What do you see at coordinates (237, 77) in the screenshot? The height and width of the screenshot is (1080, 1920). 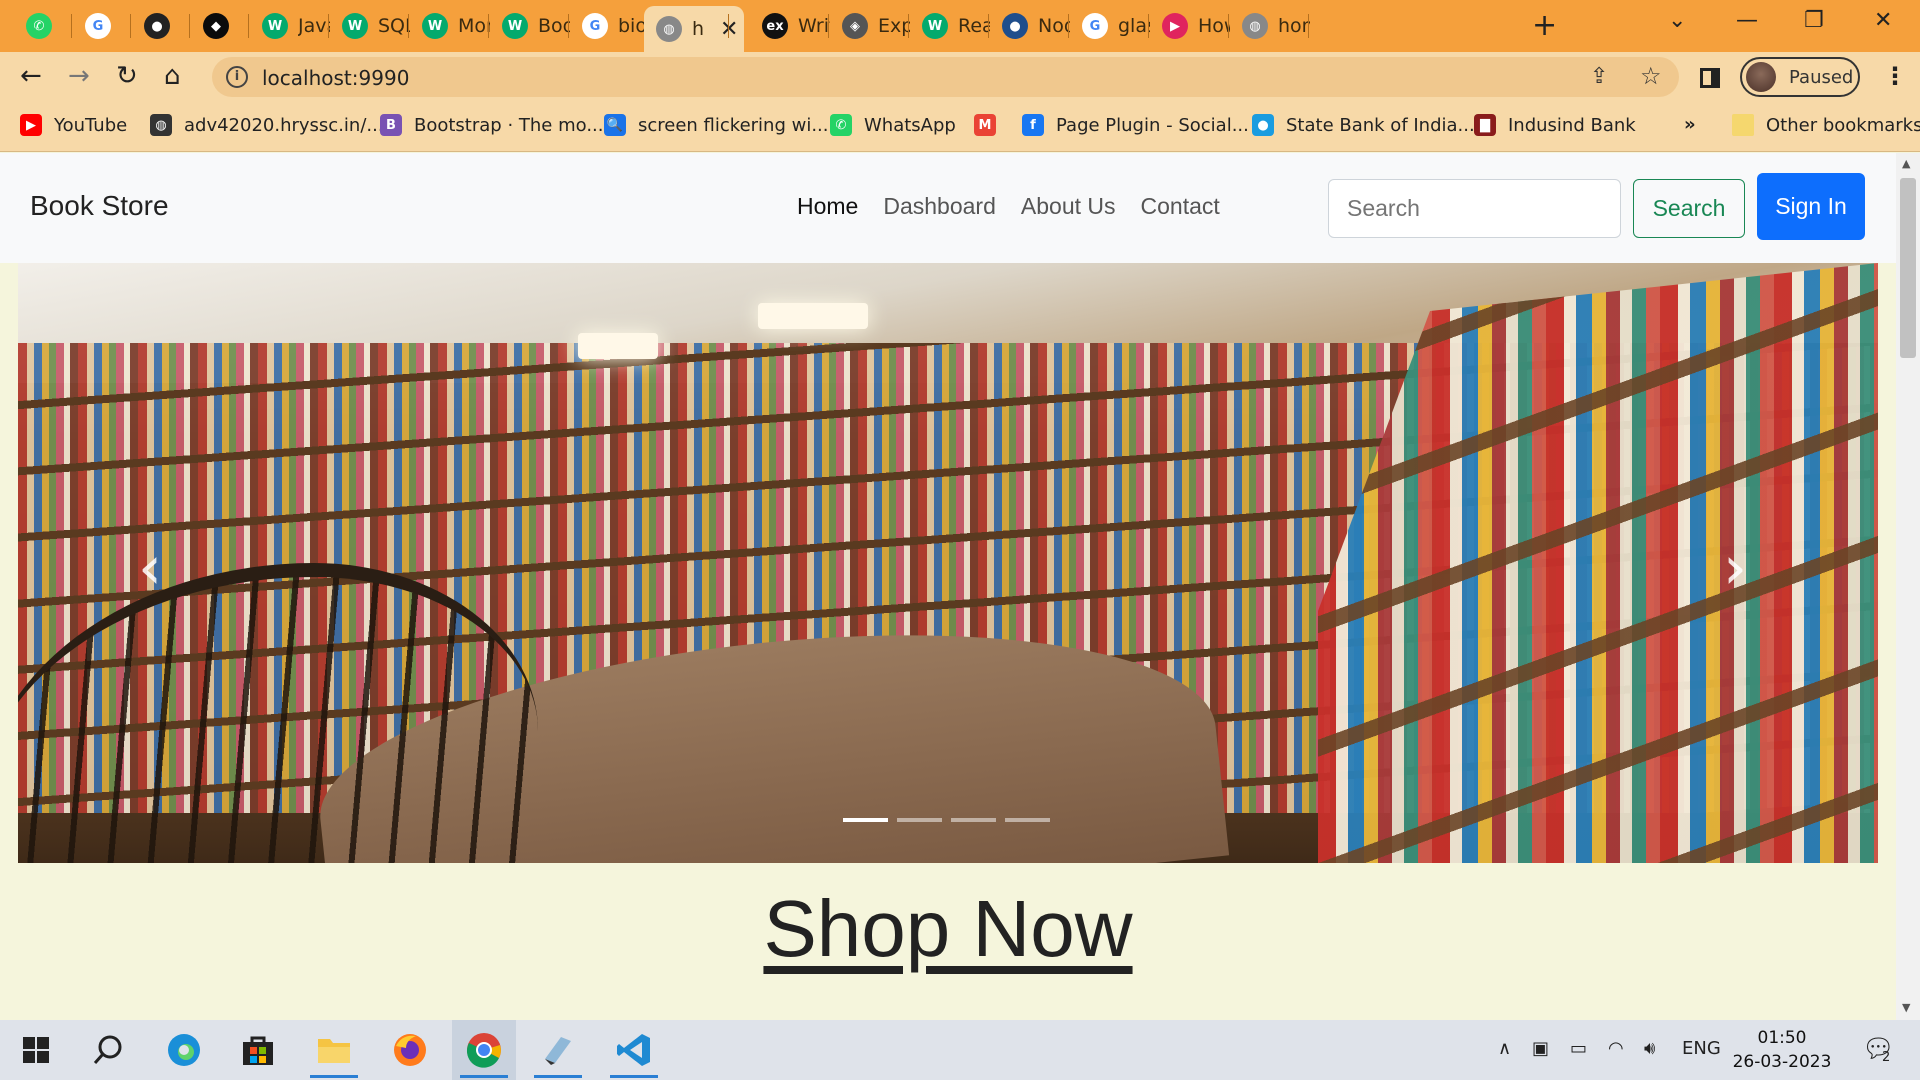 I see `site-info-icon: i` at bounding box center [237, 77].